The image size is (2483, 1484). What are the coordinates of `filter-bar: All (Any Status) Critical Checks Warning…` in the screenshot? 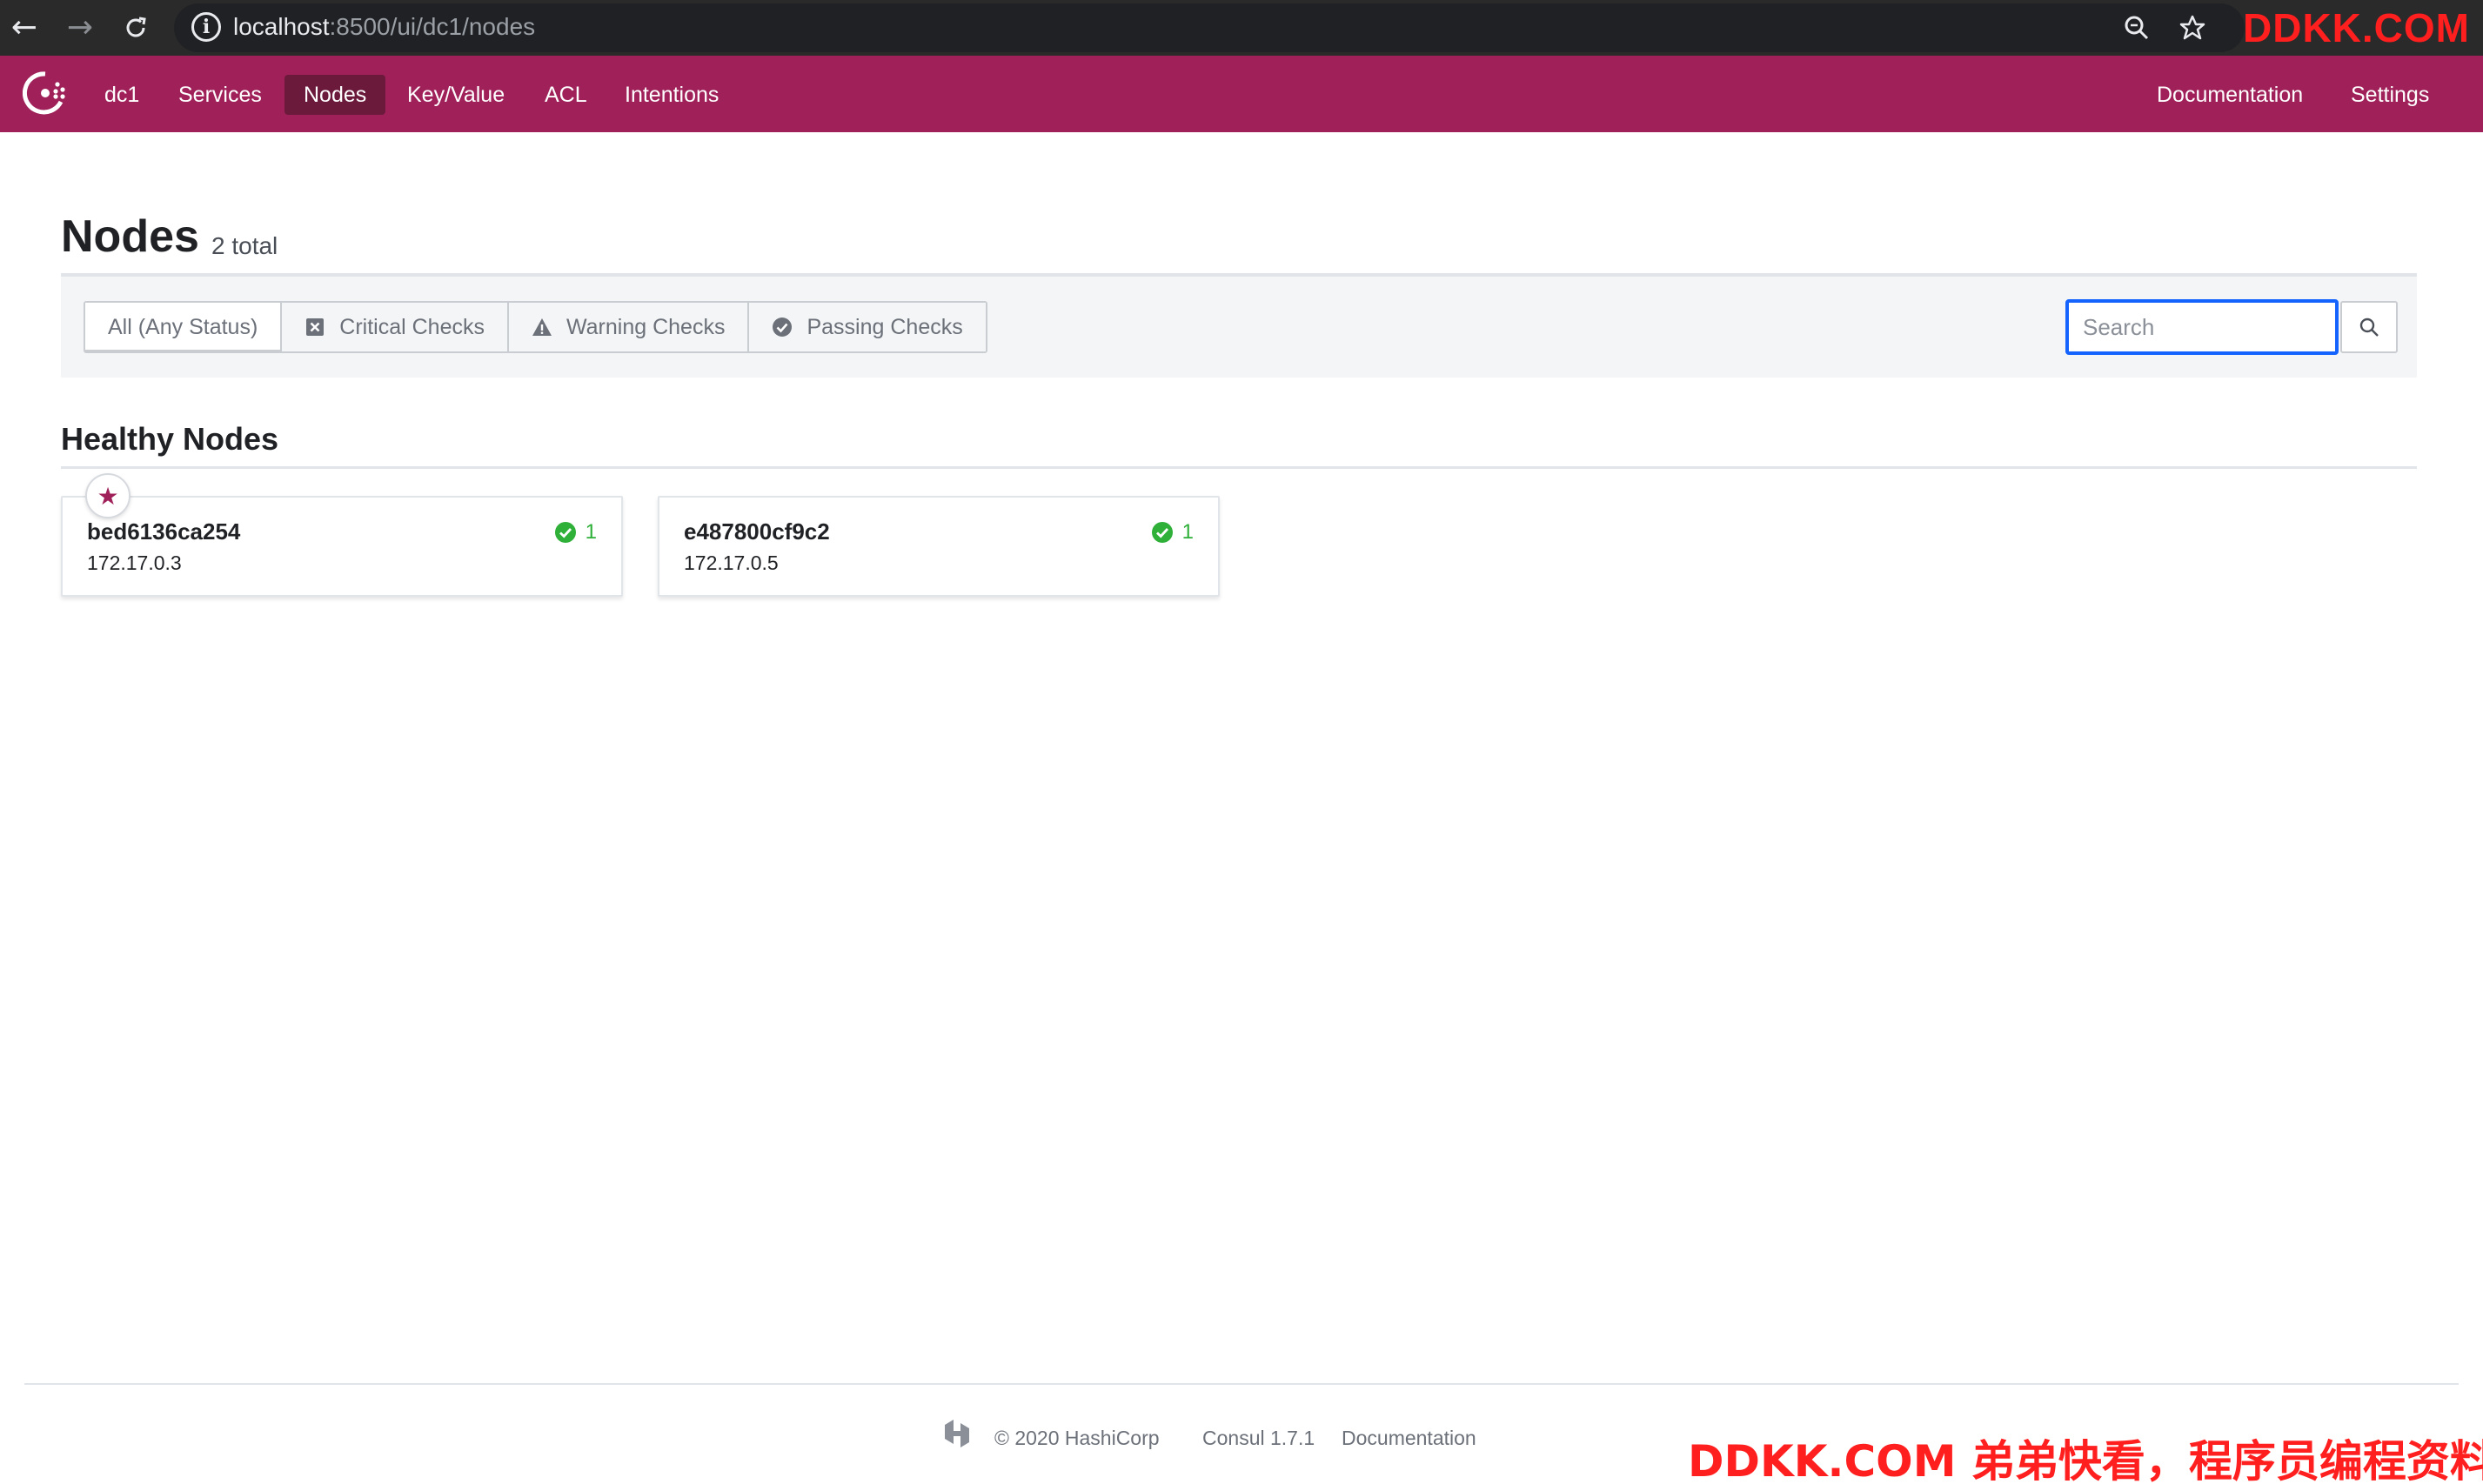 It's located at (1239, 327).